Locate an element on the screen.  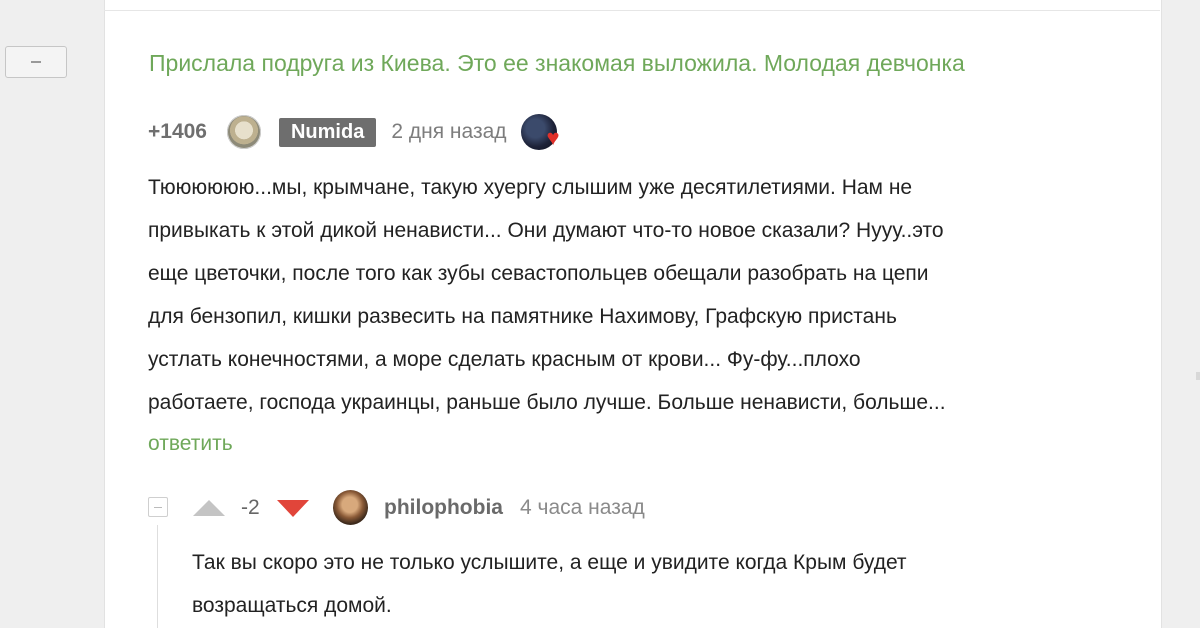
comment-meta: +1406 Numida 2 дня назад ♥ is located at coordinates (354, 132).